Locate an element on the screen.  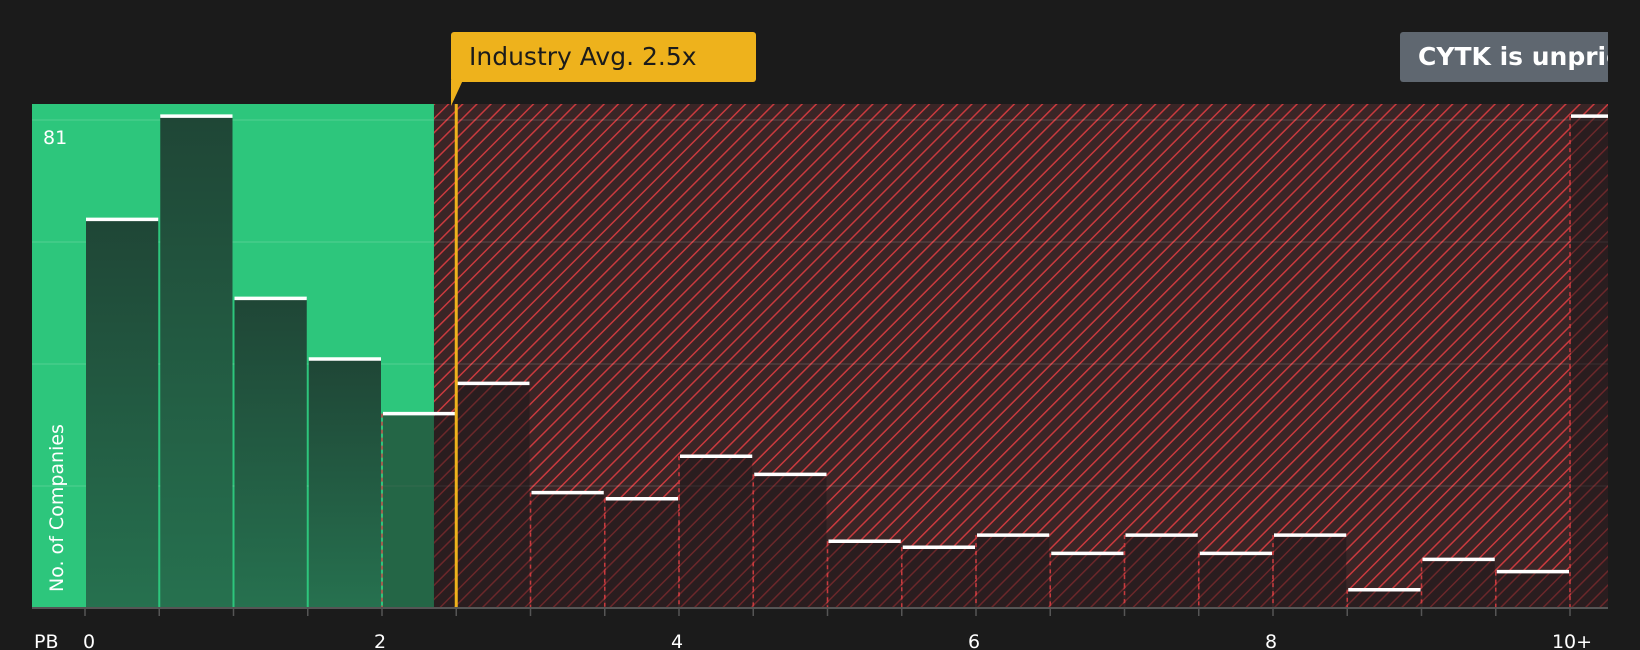
valuation-status-badge: CYTK is unpriced is located at coordinates (1504, 57).